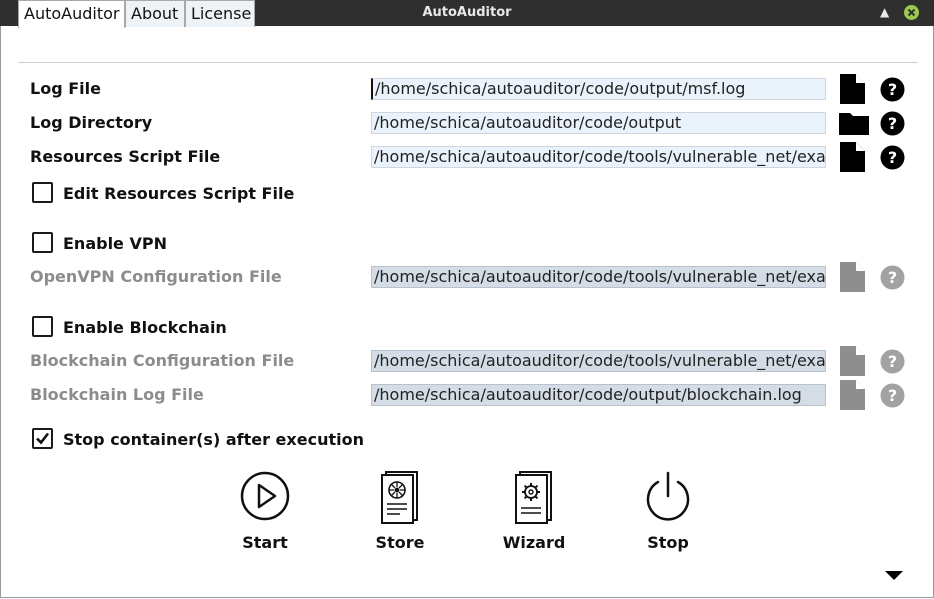 The height and width of the screenshot is (599, 934). Describe the element at coordinates (598, 123) in the screenshot. I see `log-directory-input: /home/schica/autoauditor/code/output` at that location.